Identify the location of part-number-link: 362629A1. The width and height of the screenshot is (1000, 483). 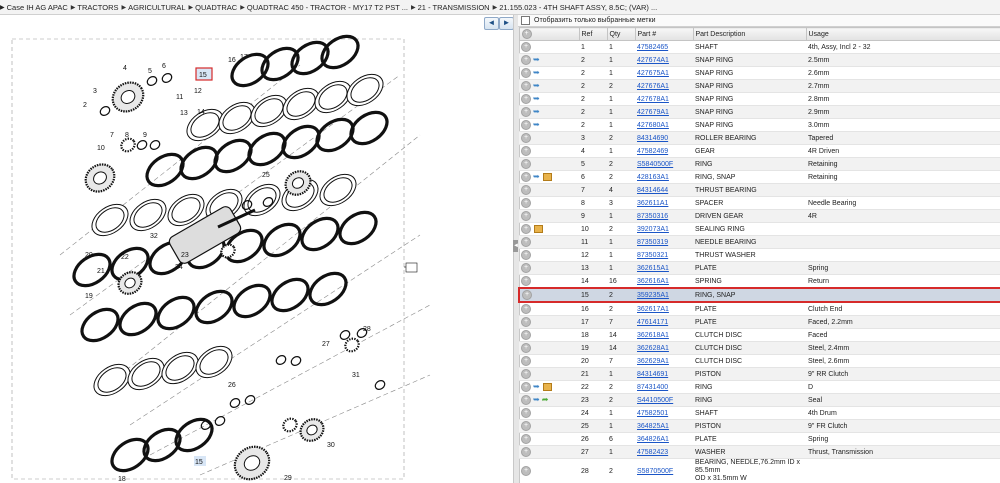
(653, 361).